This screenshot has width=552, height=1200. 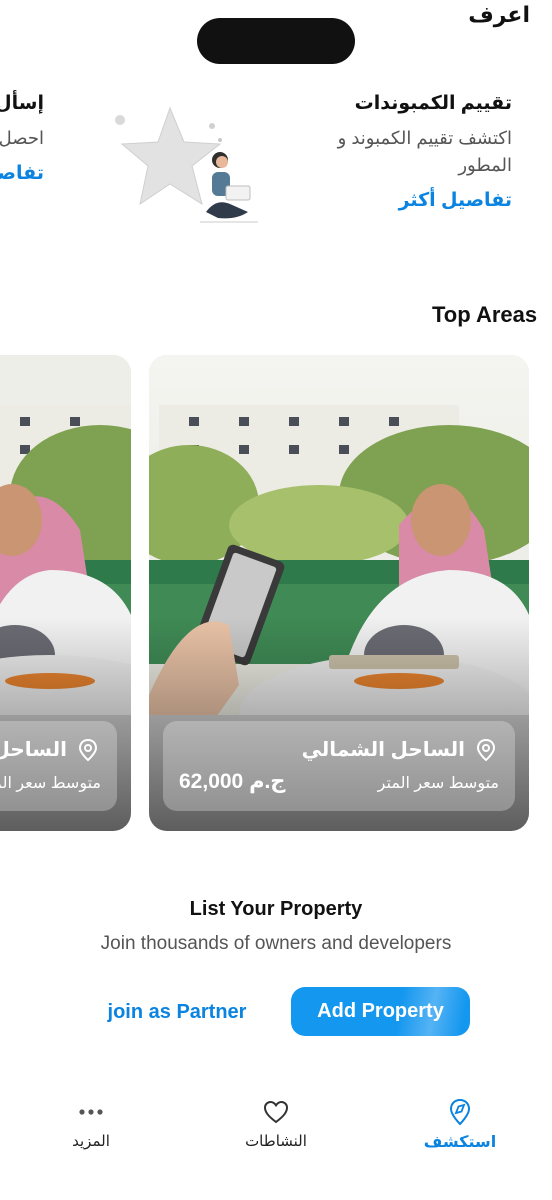 I want to click on card-title: إسأل أ, so click(x=22, y=103).